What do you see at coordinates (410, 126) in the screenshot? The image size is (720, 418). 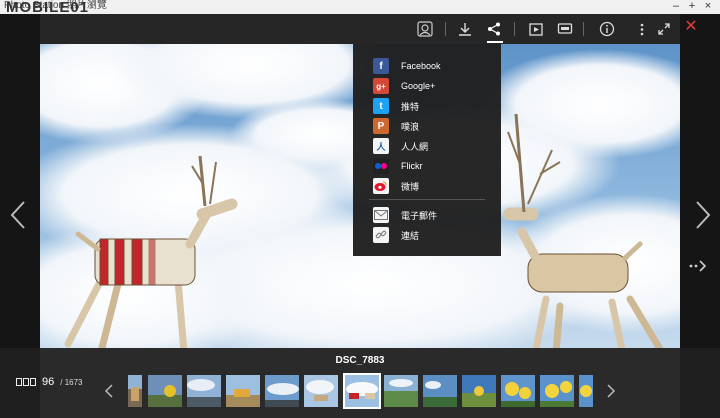 I see `share-item-label: 噗浪` at bounding box center [410, 126].